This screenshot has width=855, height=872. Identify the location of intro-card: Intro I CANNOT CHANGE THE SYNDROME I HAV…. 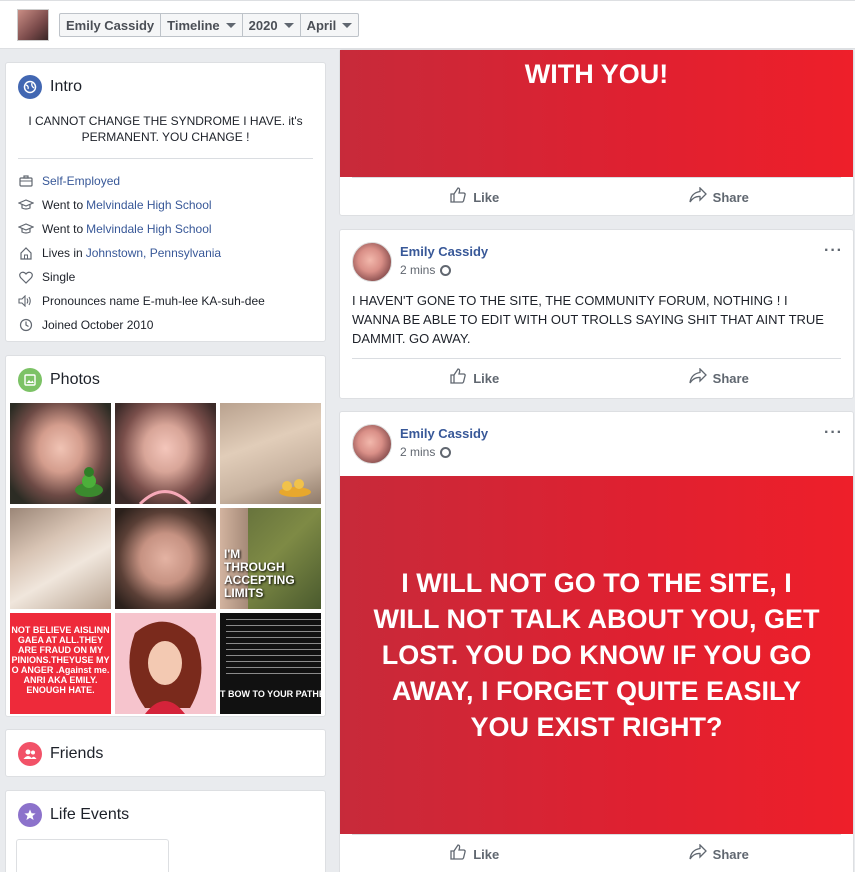
(165, 202).